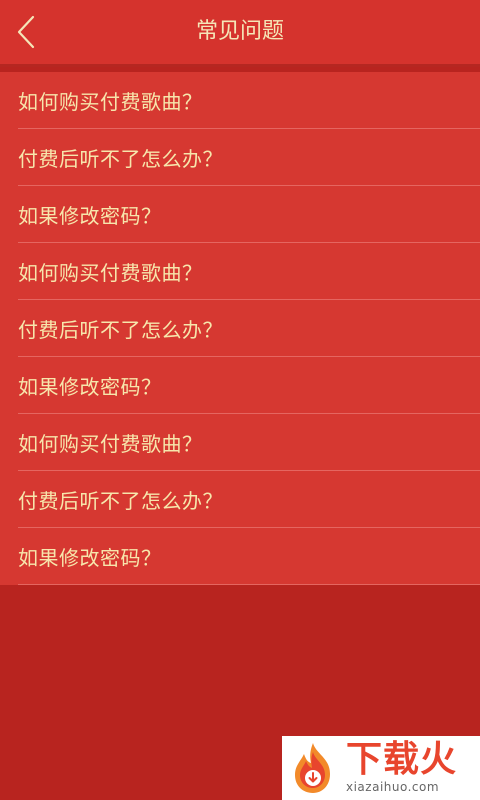 The height and width of the screenshot is (800, 480). I want to click on watermark: 下载火 xiazaihuo.com, so click(381, 768).